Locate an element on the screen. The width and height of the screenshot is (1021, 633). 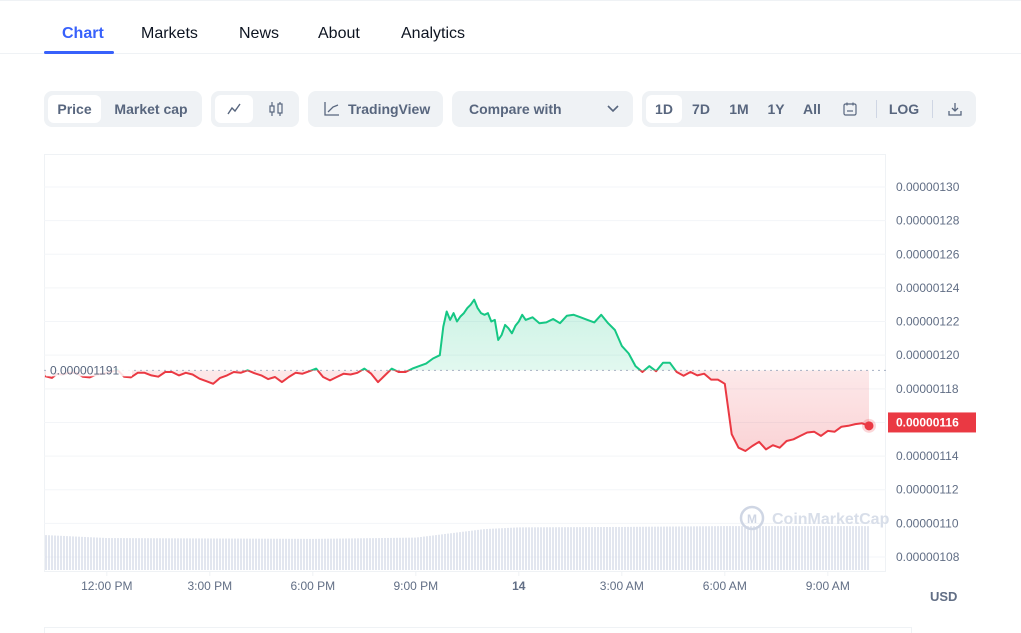
range-all-button: All is located at coordinates (812, 109).